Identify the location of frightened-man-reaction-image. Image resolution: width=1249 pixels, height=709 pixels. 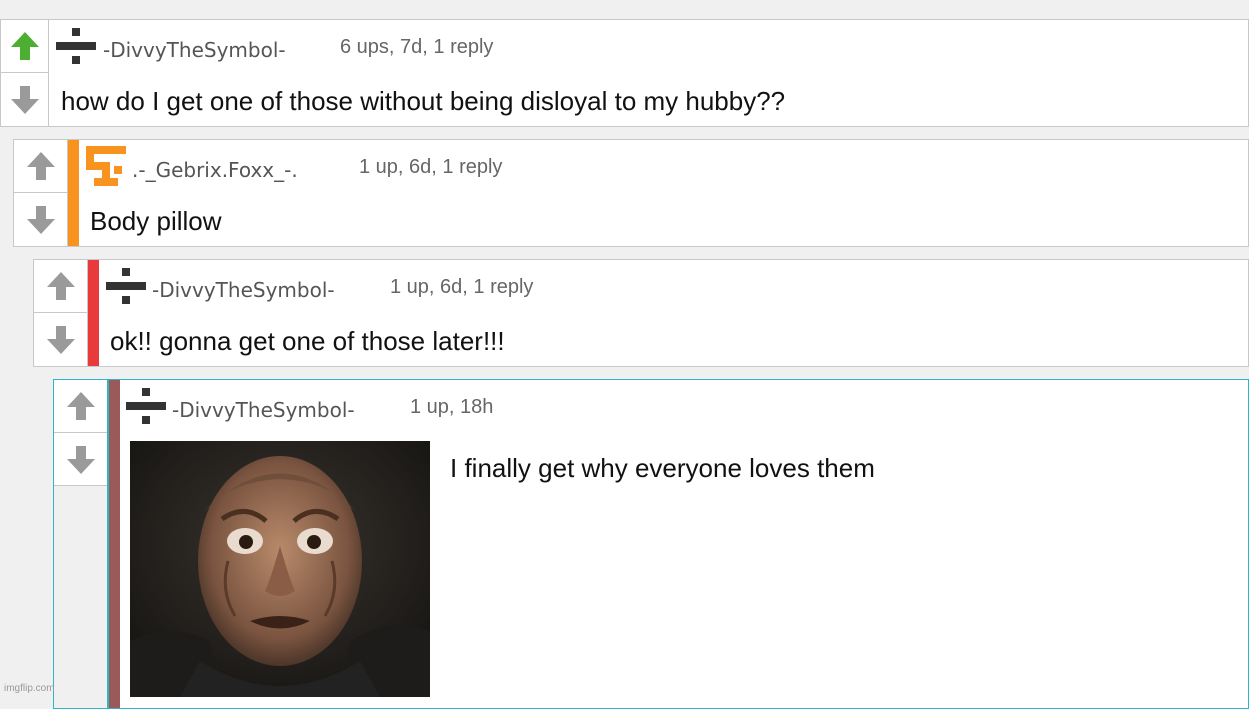
(280, 569).